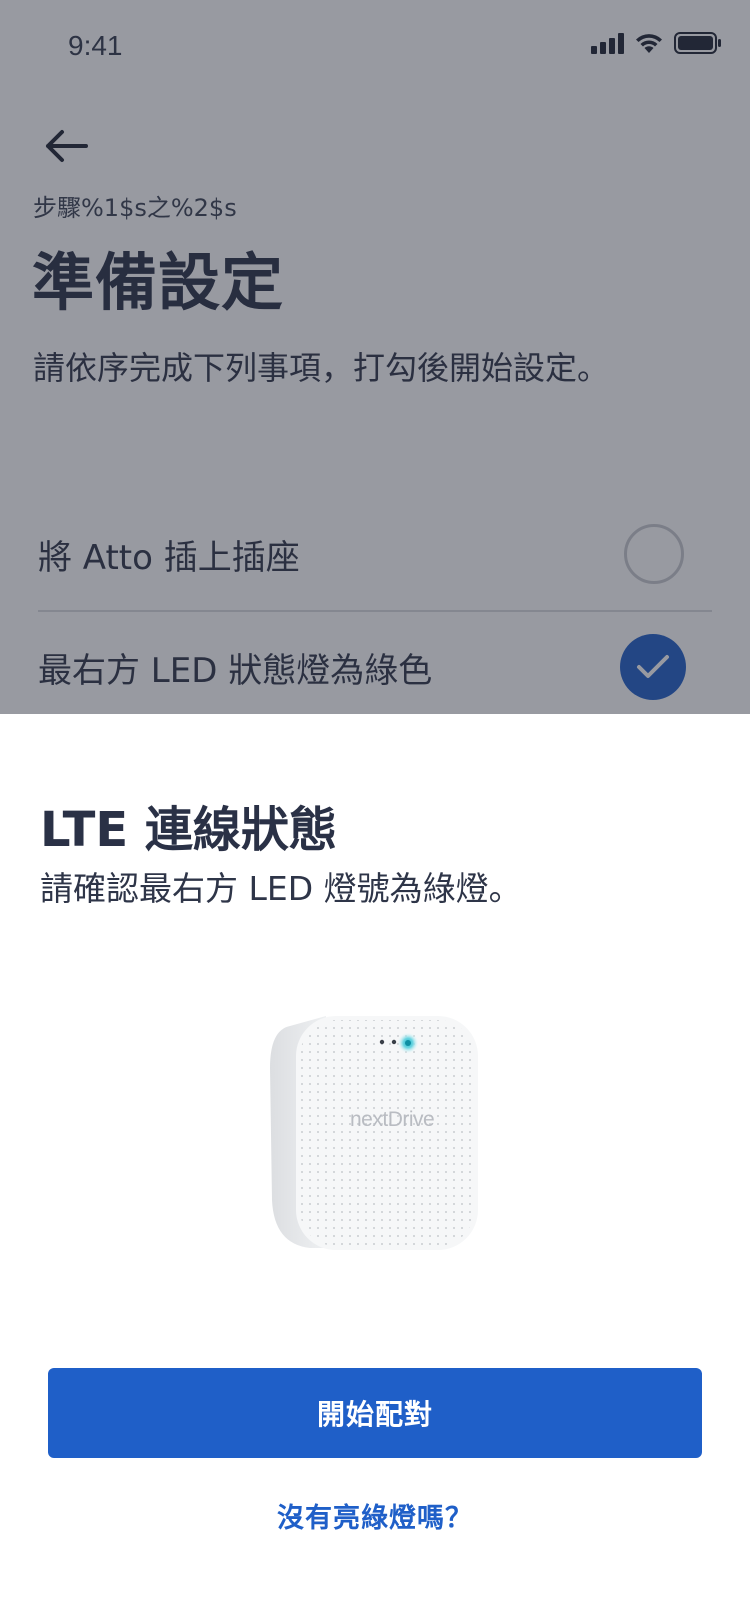 This screenshot has width=750, height=1624. Describe the element at coordinates (375, 1413) in the screenshot. I see `start-pairing-button: 開始配對` at that location.